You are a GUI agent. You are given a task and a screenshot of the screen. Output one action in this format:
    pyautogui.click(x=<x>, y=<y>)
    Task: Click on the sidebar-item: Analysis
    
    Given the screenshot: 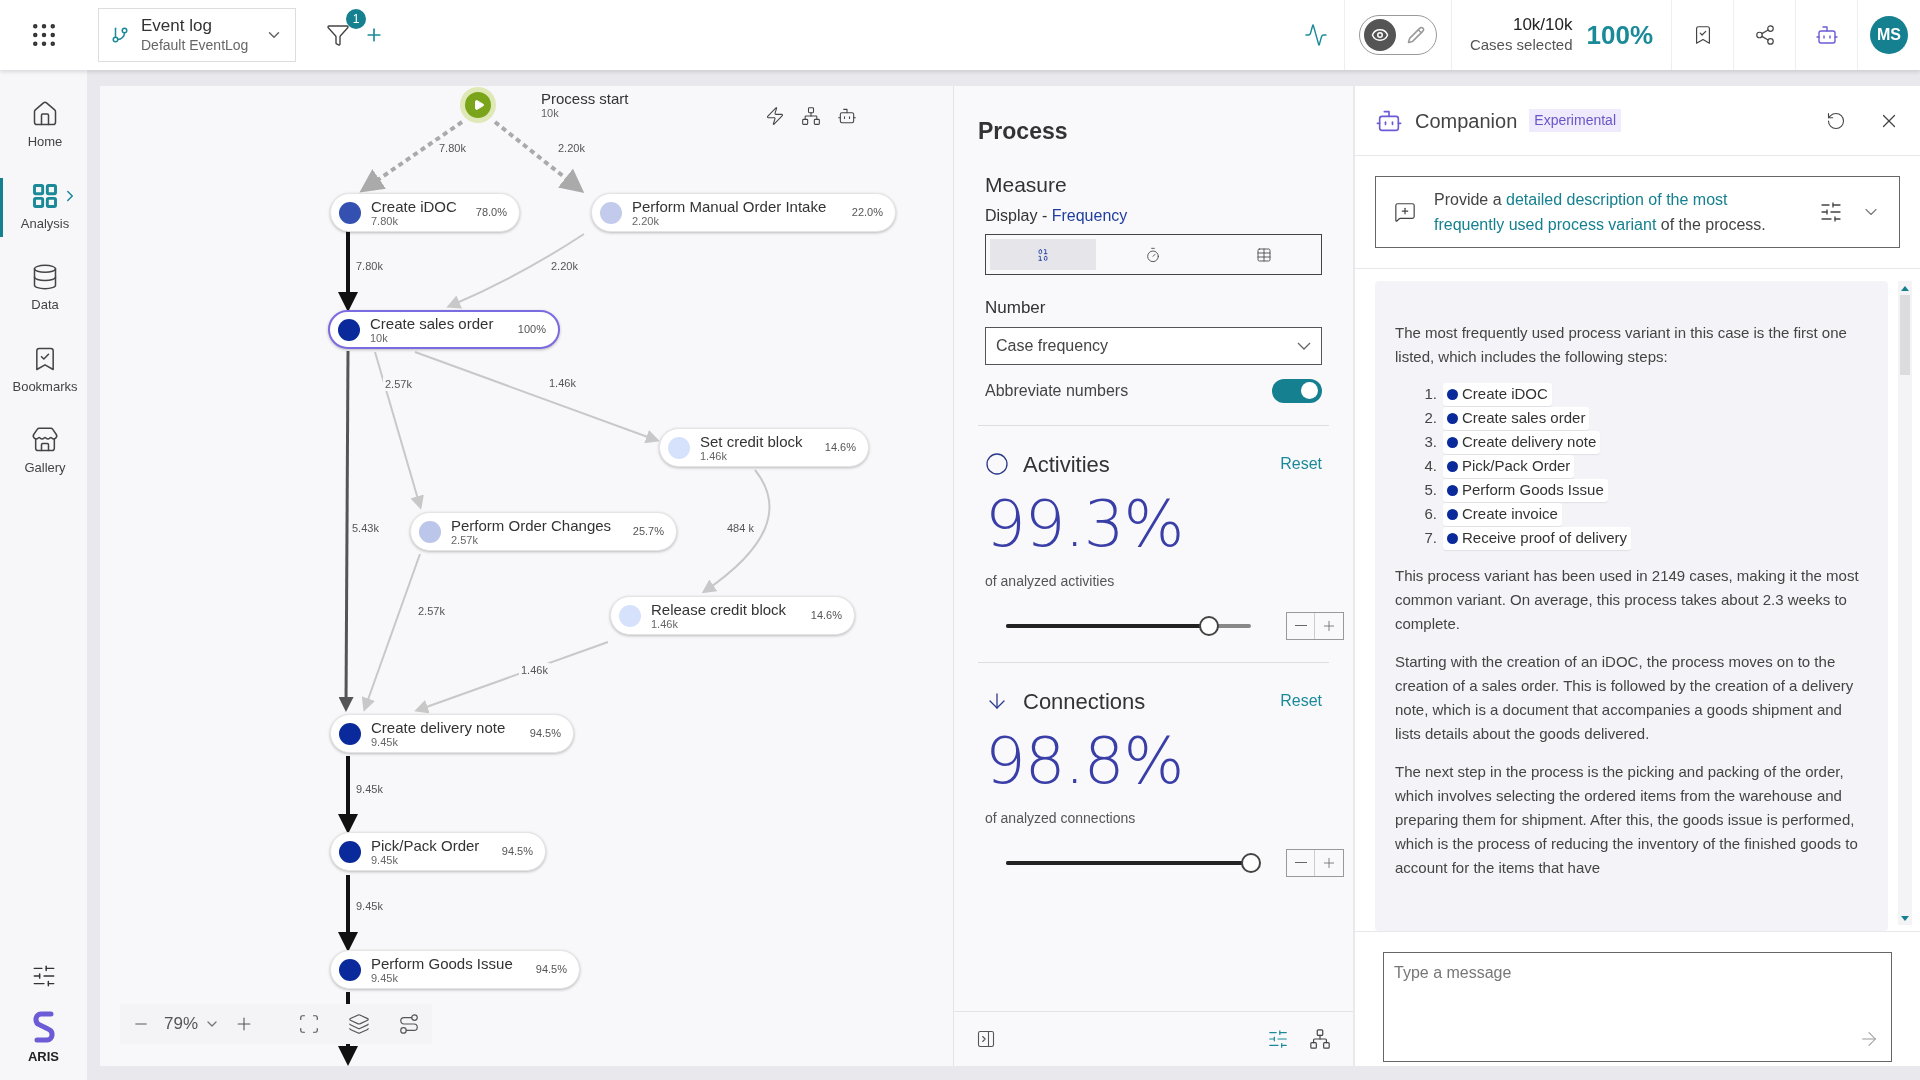 What is the action you would take?
    pyautogui.click(x=43, y=207)
    